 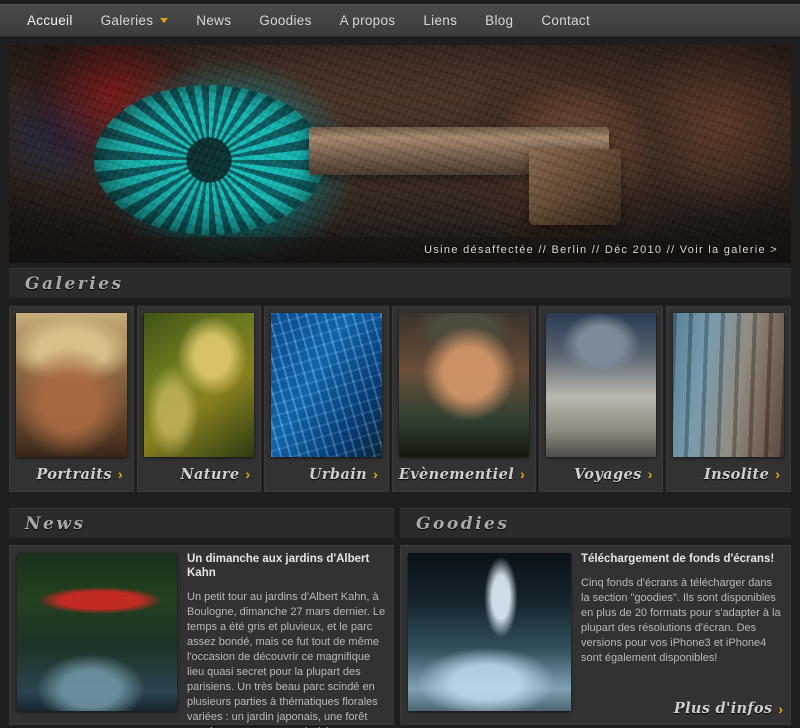 I want to click on goodies-more-info-link: Plus d'infos ›, so click(x=682, y=706).